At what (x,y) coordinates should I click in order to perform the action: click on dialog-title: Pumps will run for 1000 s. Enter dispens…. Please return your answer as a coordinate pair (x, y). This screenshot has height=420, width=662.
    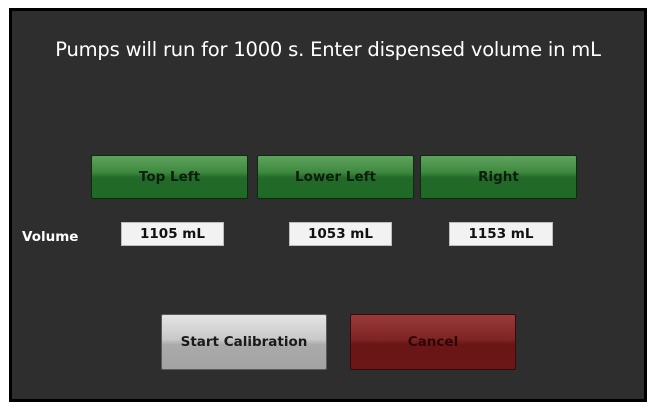
    Looking at the image, I should click on (328, 49).